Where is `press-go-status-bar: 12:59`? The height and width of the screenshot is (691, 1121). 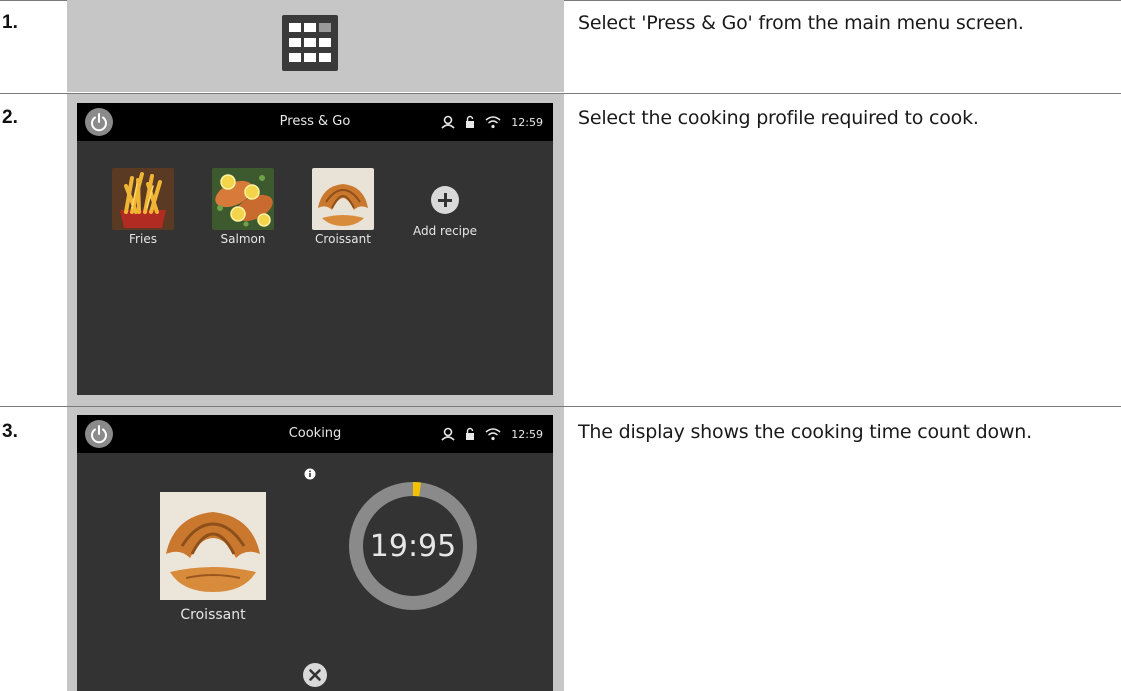
press-go-status-bar: 12:59 is located at coordinates (492, 122).